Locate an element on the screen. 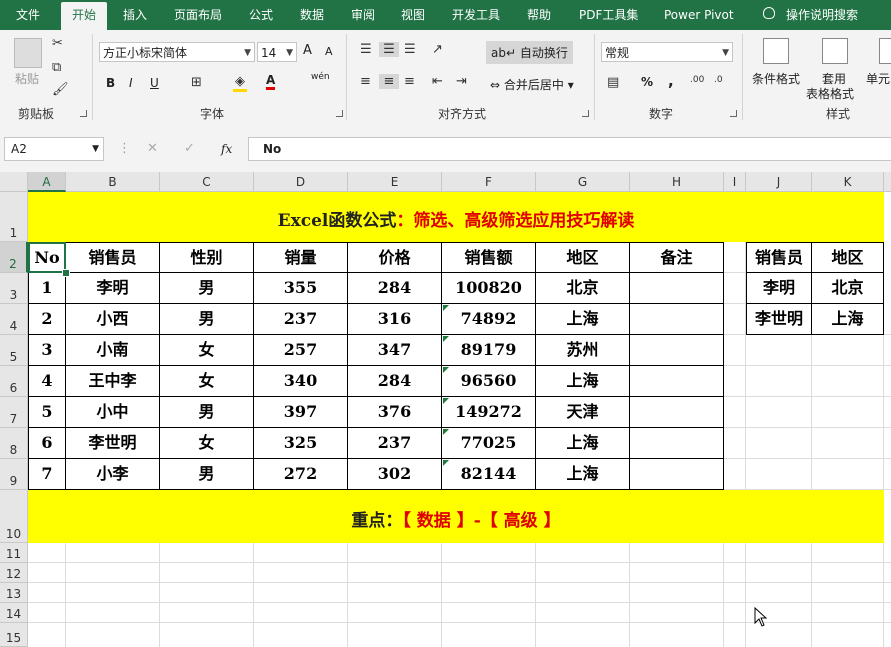 This screenshot has width=891, height=647. table-cell: 5 is located at coordinates (47, 412).